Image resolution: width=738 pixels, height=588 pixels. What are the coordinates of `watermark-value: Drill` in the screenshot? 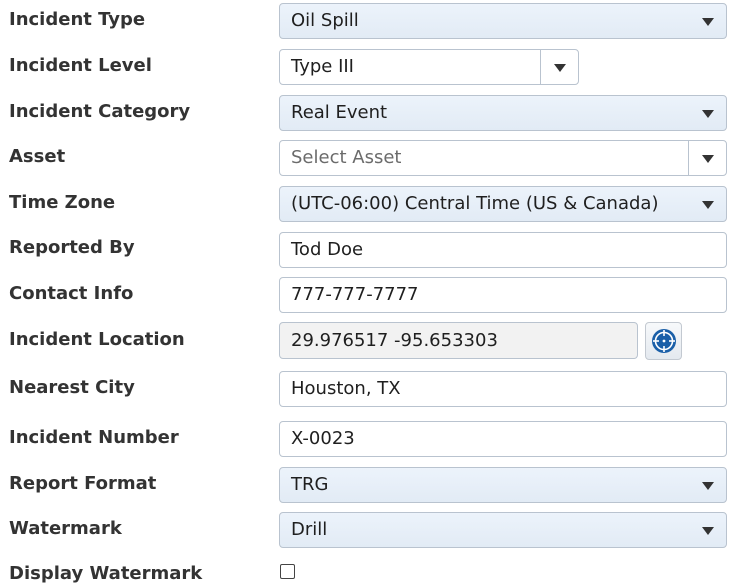 It's located at (309, 529).